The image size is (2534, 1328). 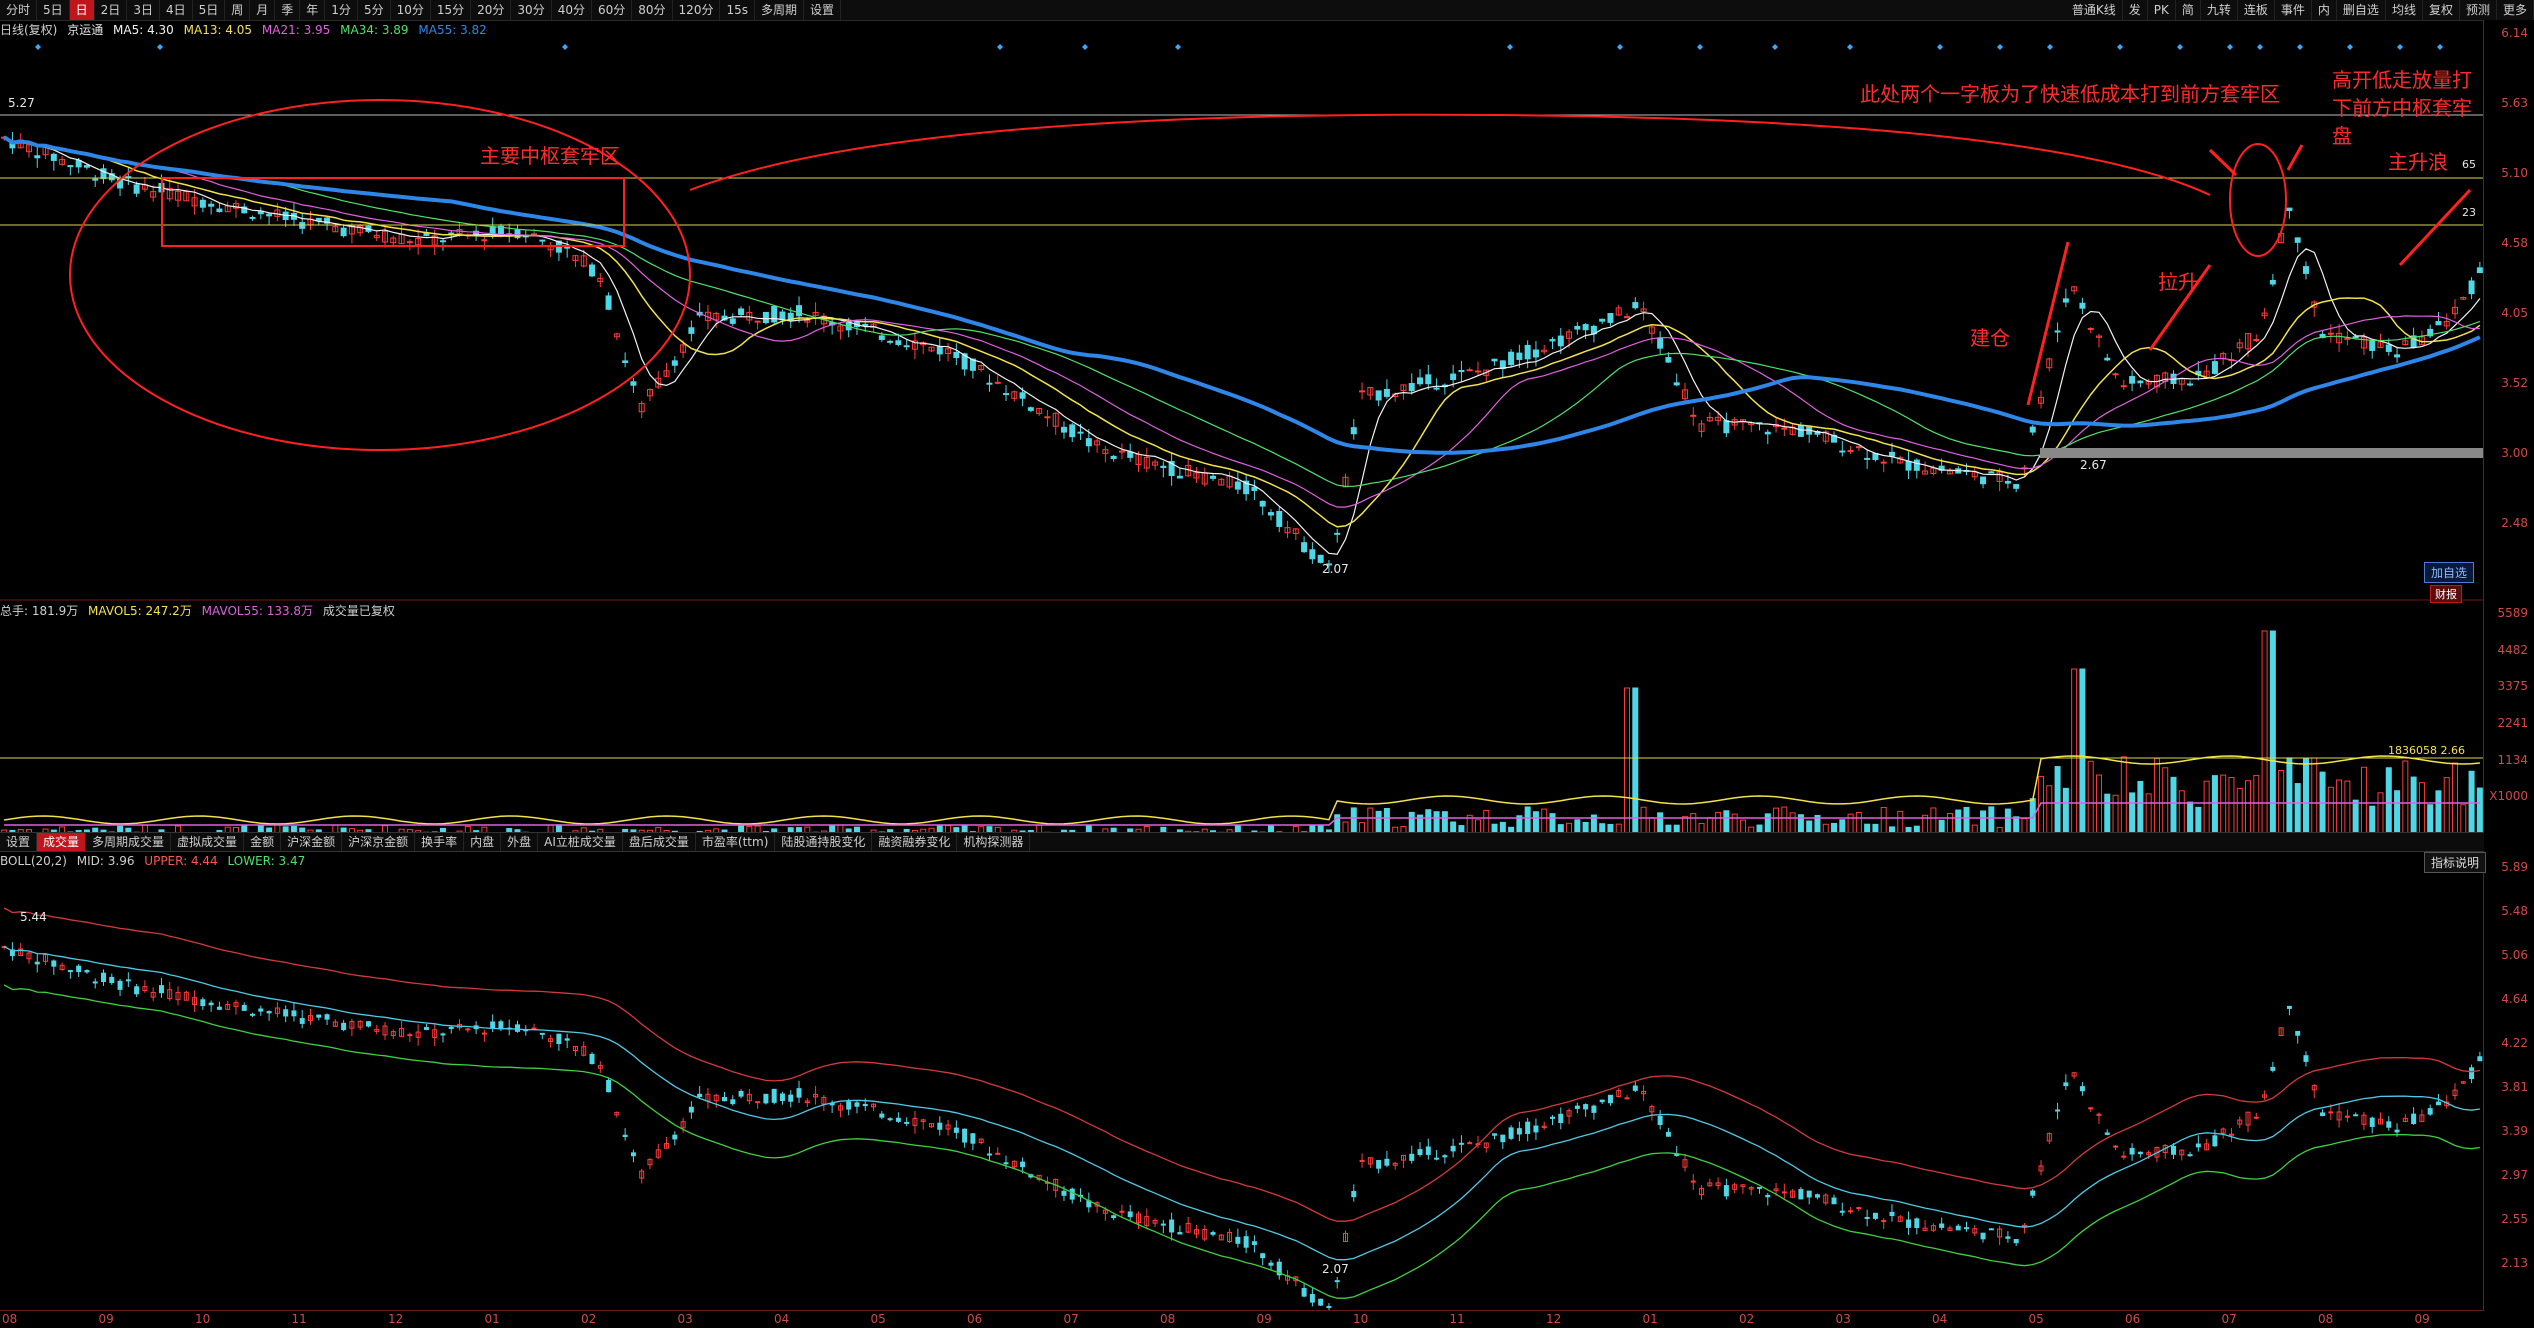 What do you see at coordinates (2162, 10) in the screenshot?
I see `toolbar-right-item-2: PK` at bounding box center [2162, 10].